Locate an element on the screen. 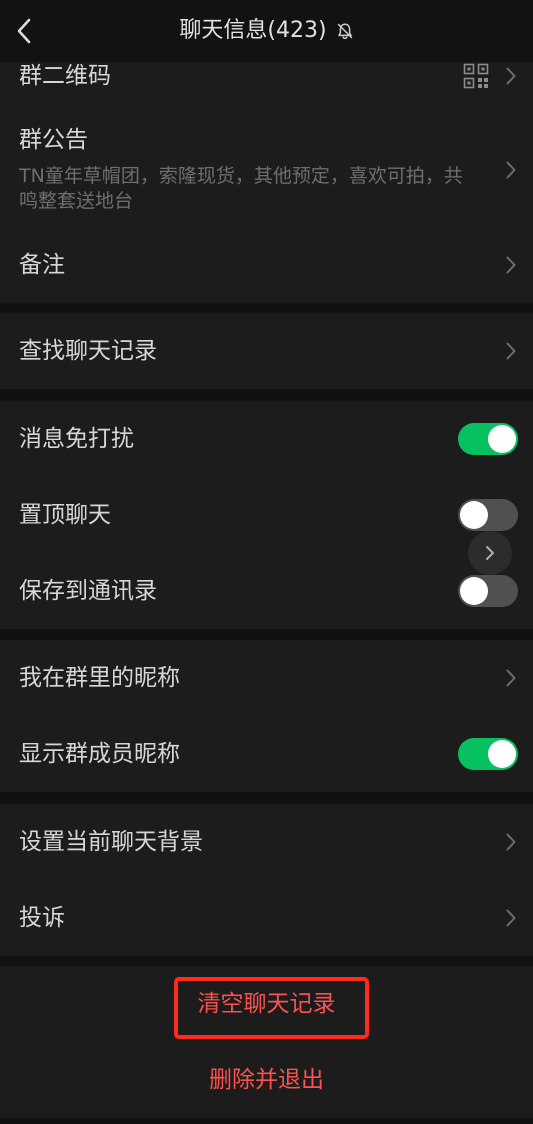 The width and height of the screenshot is (533, 1124). row-label: 备注 is located at coordinates (42, 265).